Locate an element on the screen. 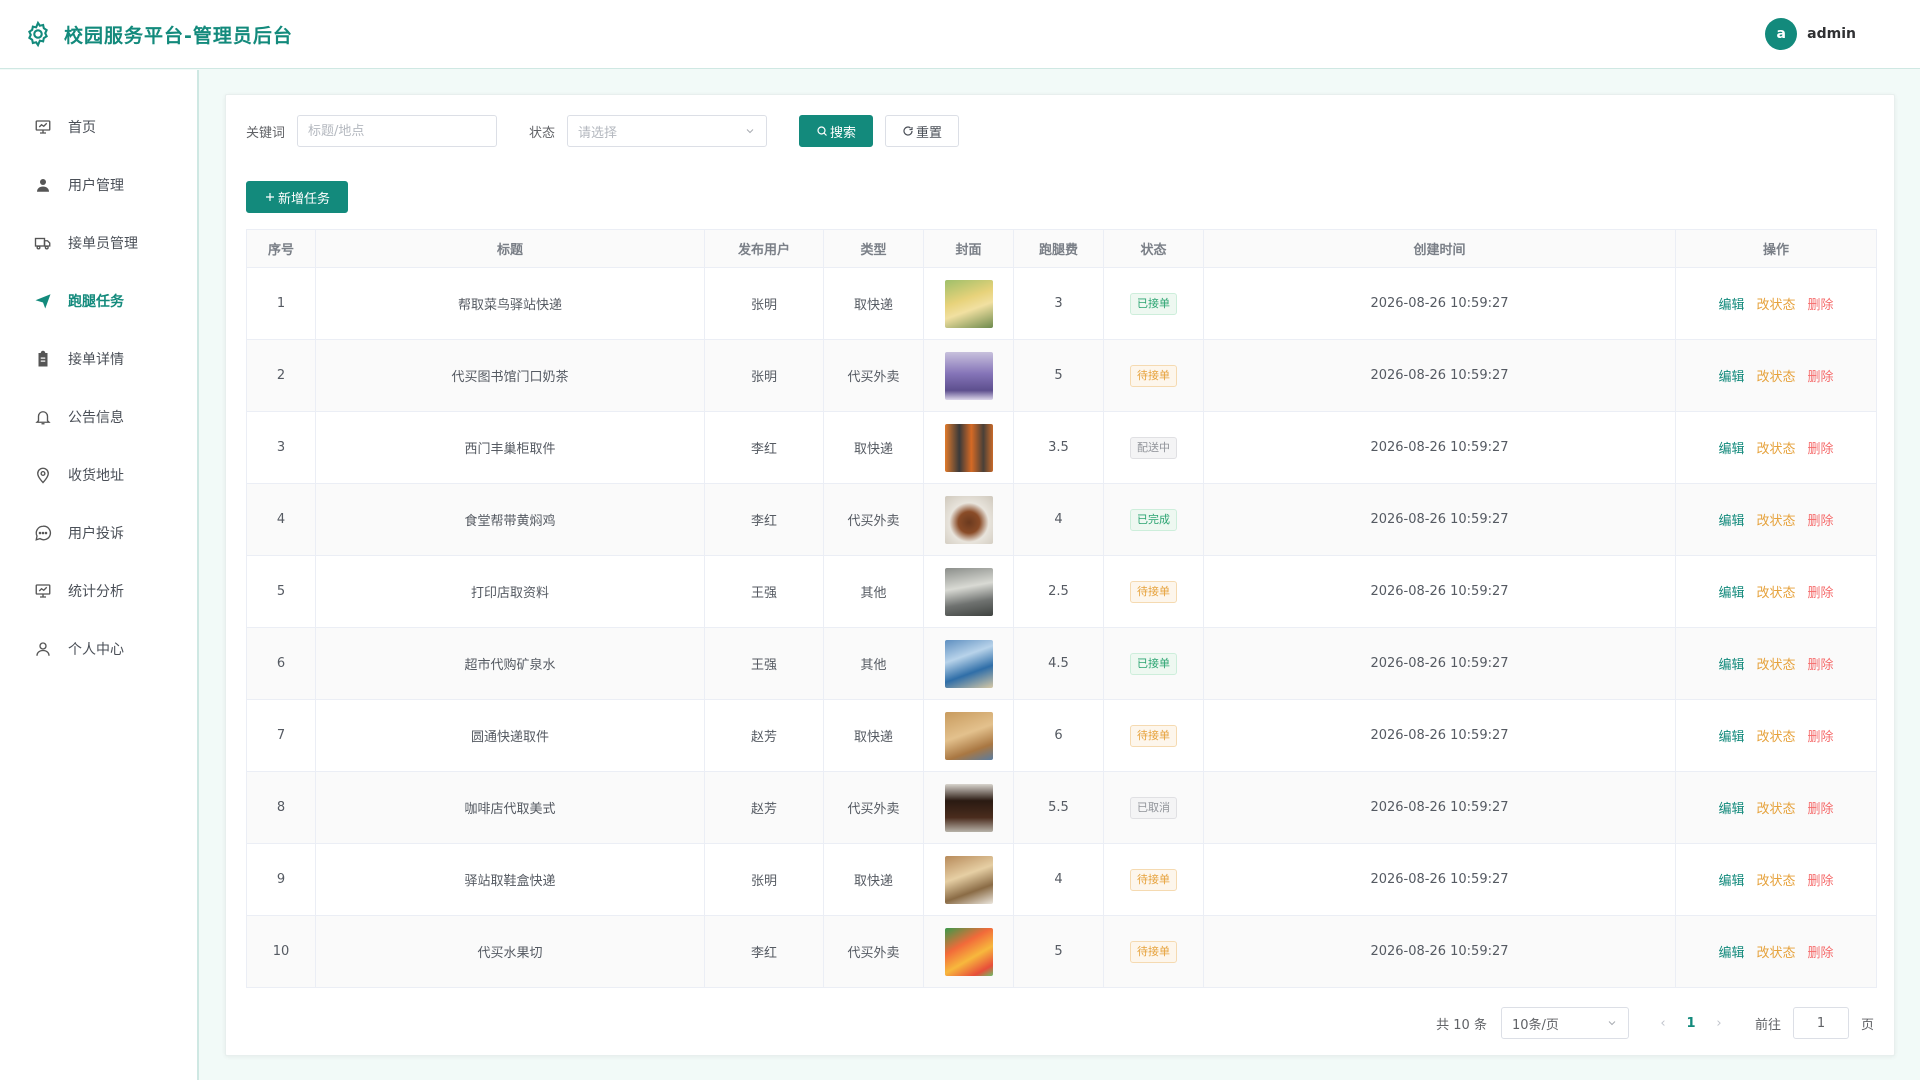  truck-icon is located at coordinates (42, 243).